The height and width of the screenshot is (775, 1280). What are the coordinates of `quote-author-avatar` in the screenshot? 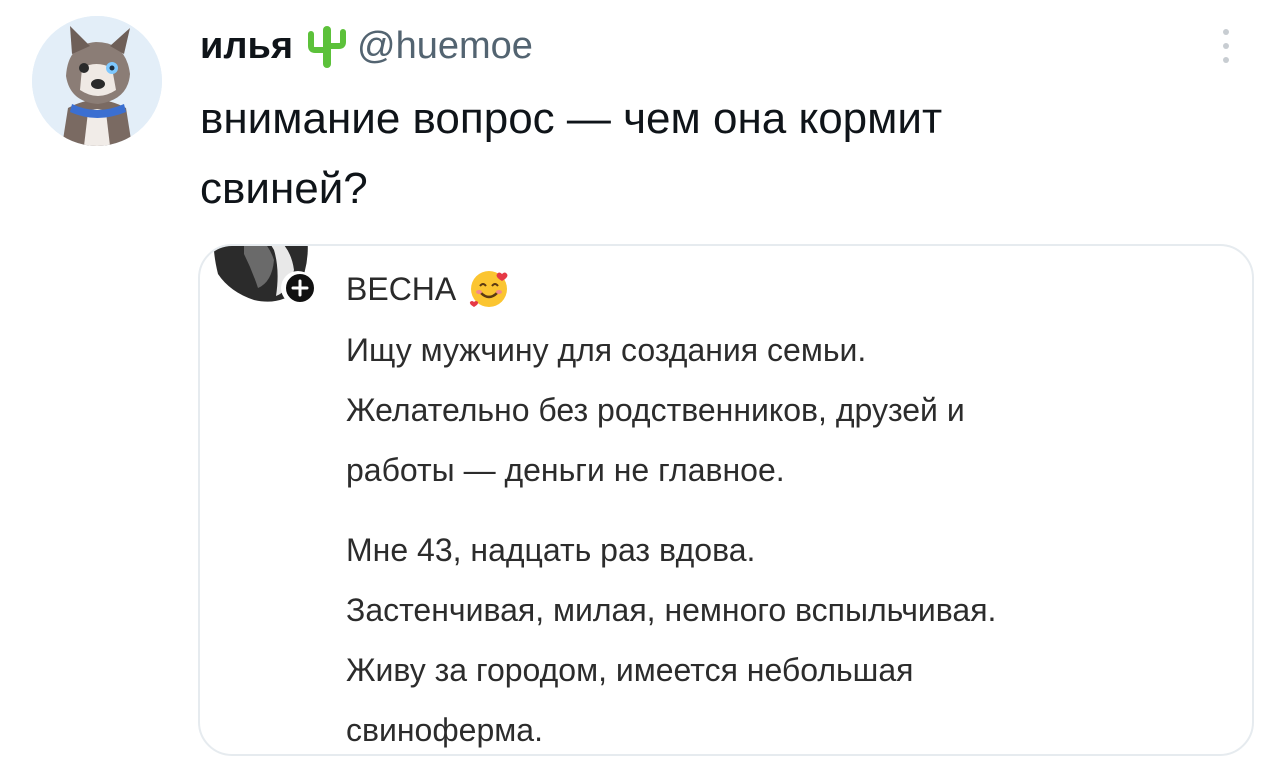 It's located at (266, 276).